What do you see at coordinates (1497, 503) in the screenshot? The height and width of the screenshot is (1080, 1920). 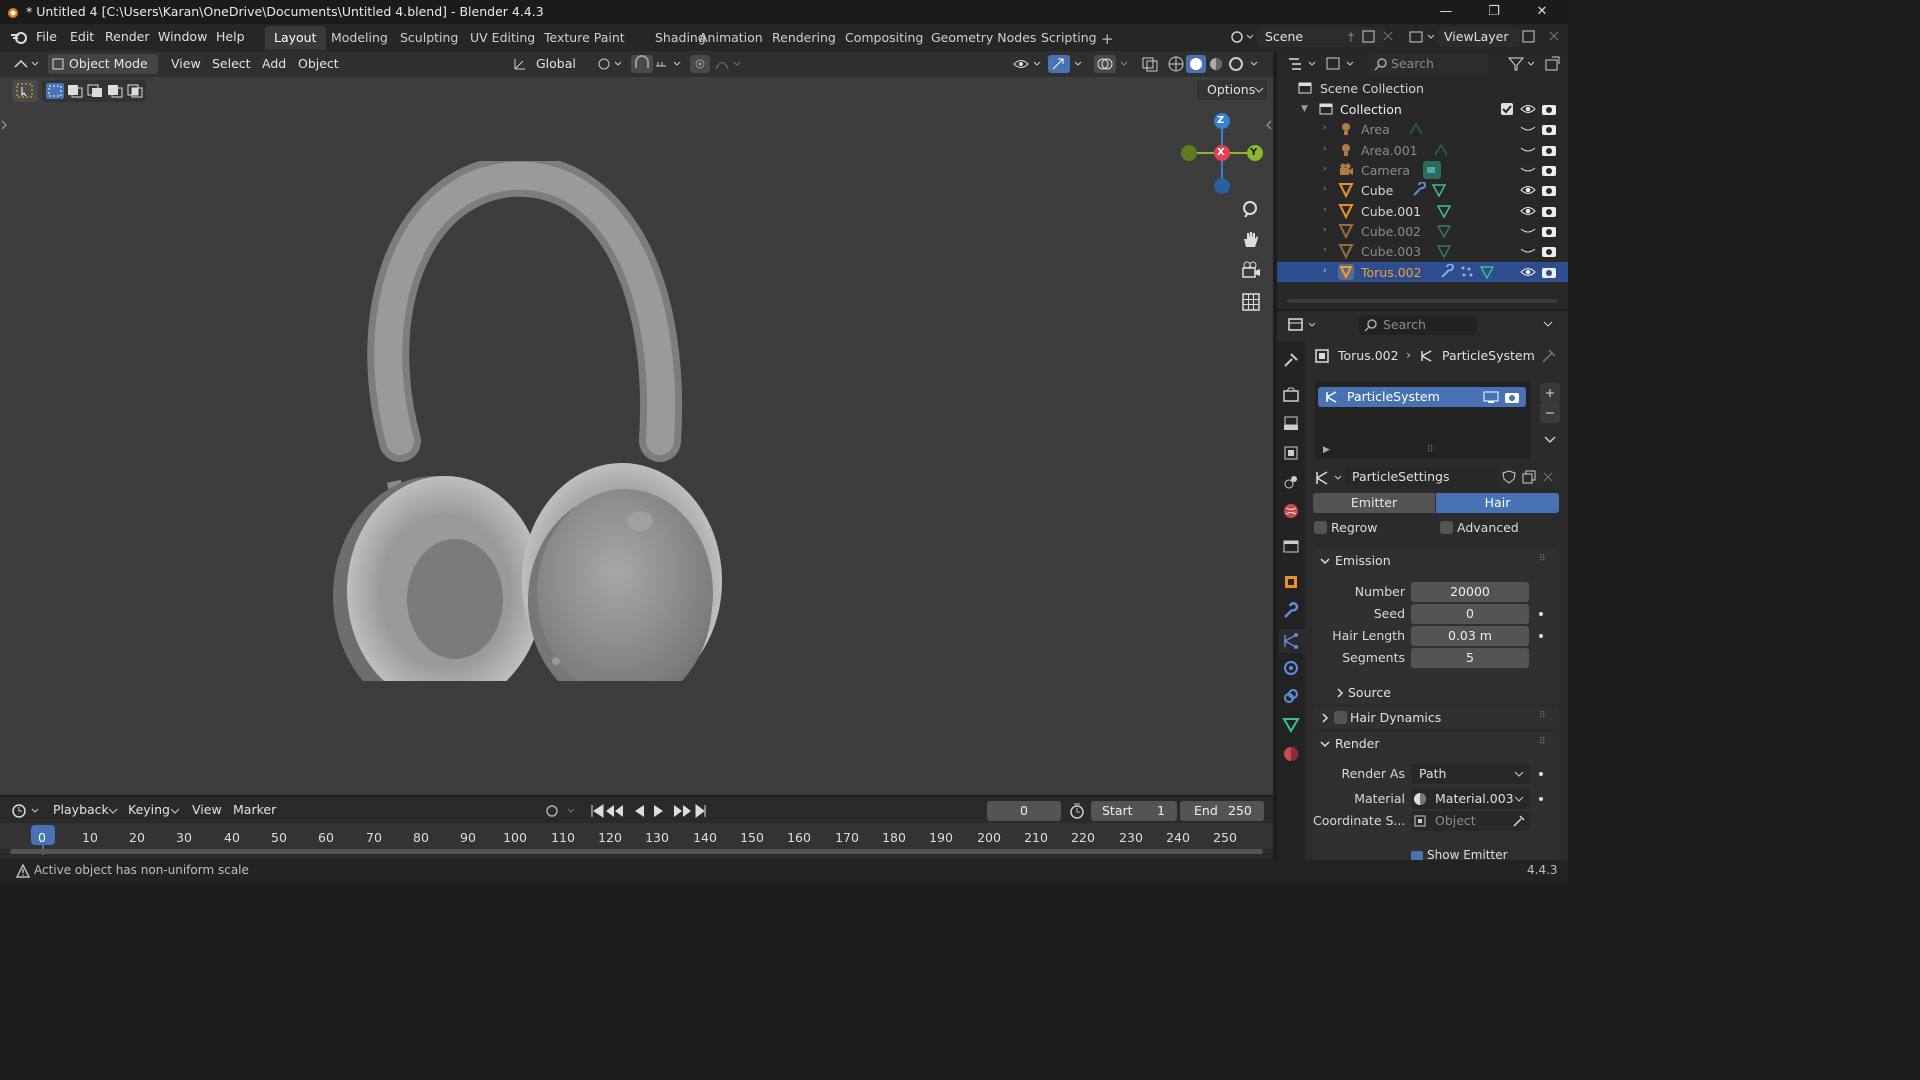 I see `tab-hair: Hair` at bounding box center [1497, 503].